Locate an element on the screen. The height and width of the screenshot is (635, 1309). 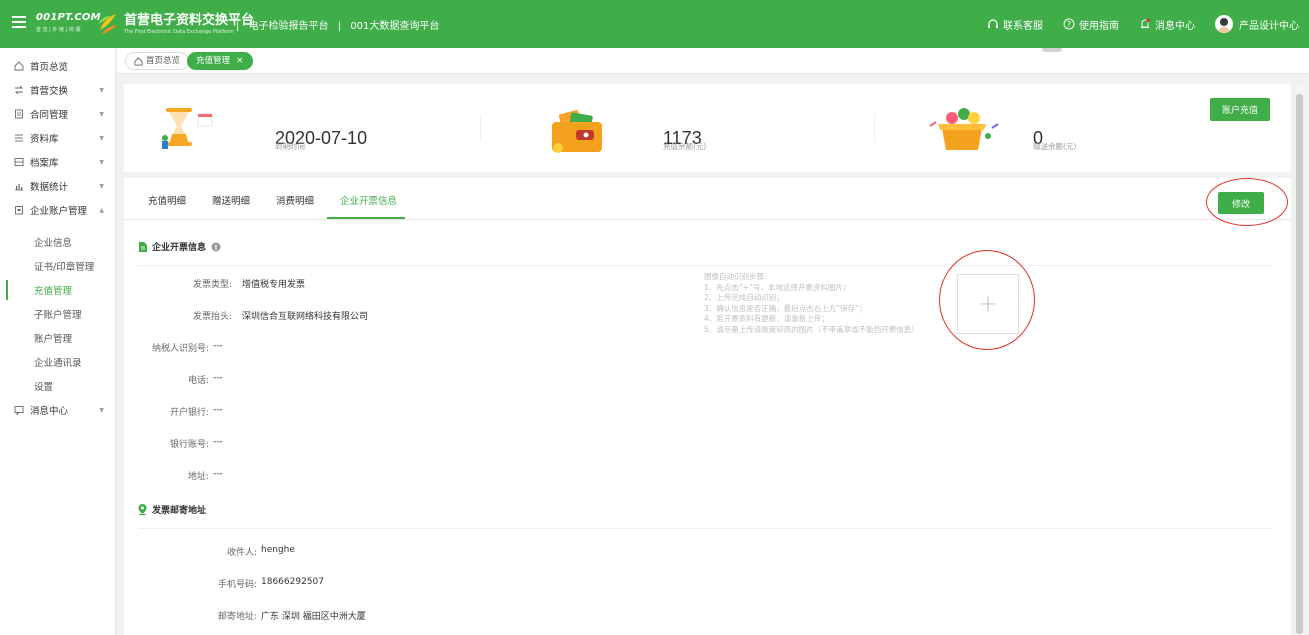
sidebar-item-library: 资料库 ▼ is located at coordinates (58, 138).